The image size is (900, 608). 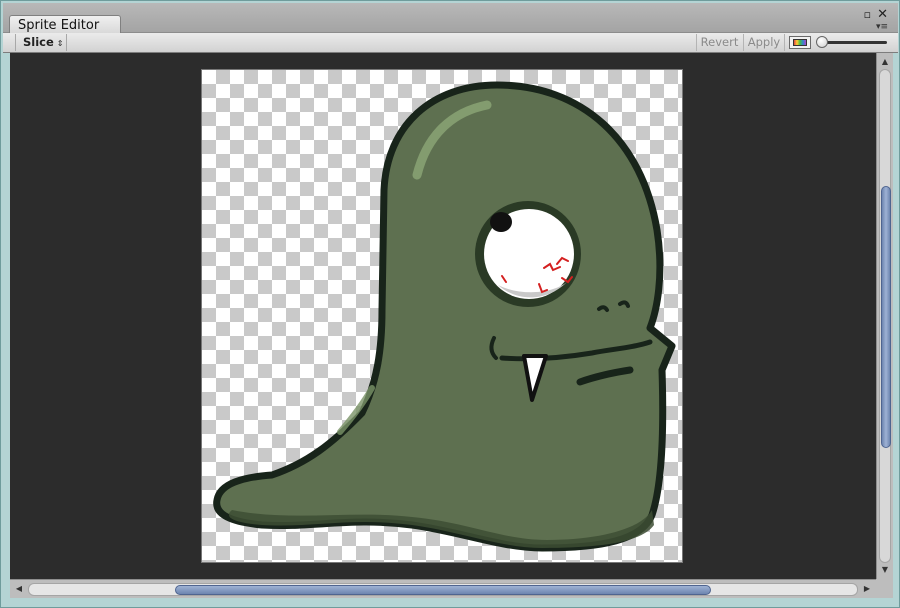 I want to click on scroll-right-arrow-icon: ▶, so click(x=867, y=589).